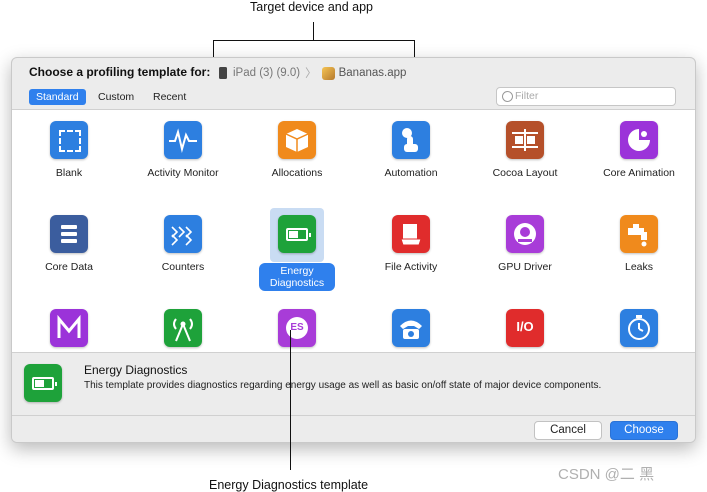 This screenshot has width=707, height=492. Describe the element at coordinates (639, 140) in the screenshot. I see `core-animation-icon` at that location.